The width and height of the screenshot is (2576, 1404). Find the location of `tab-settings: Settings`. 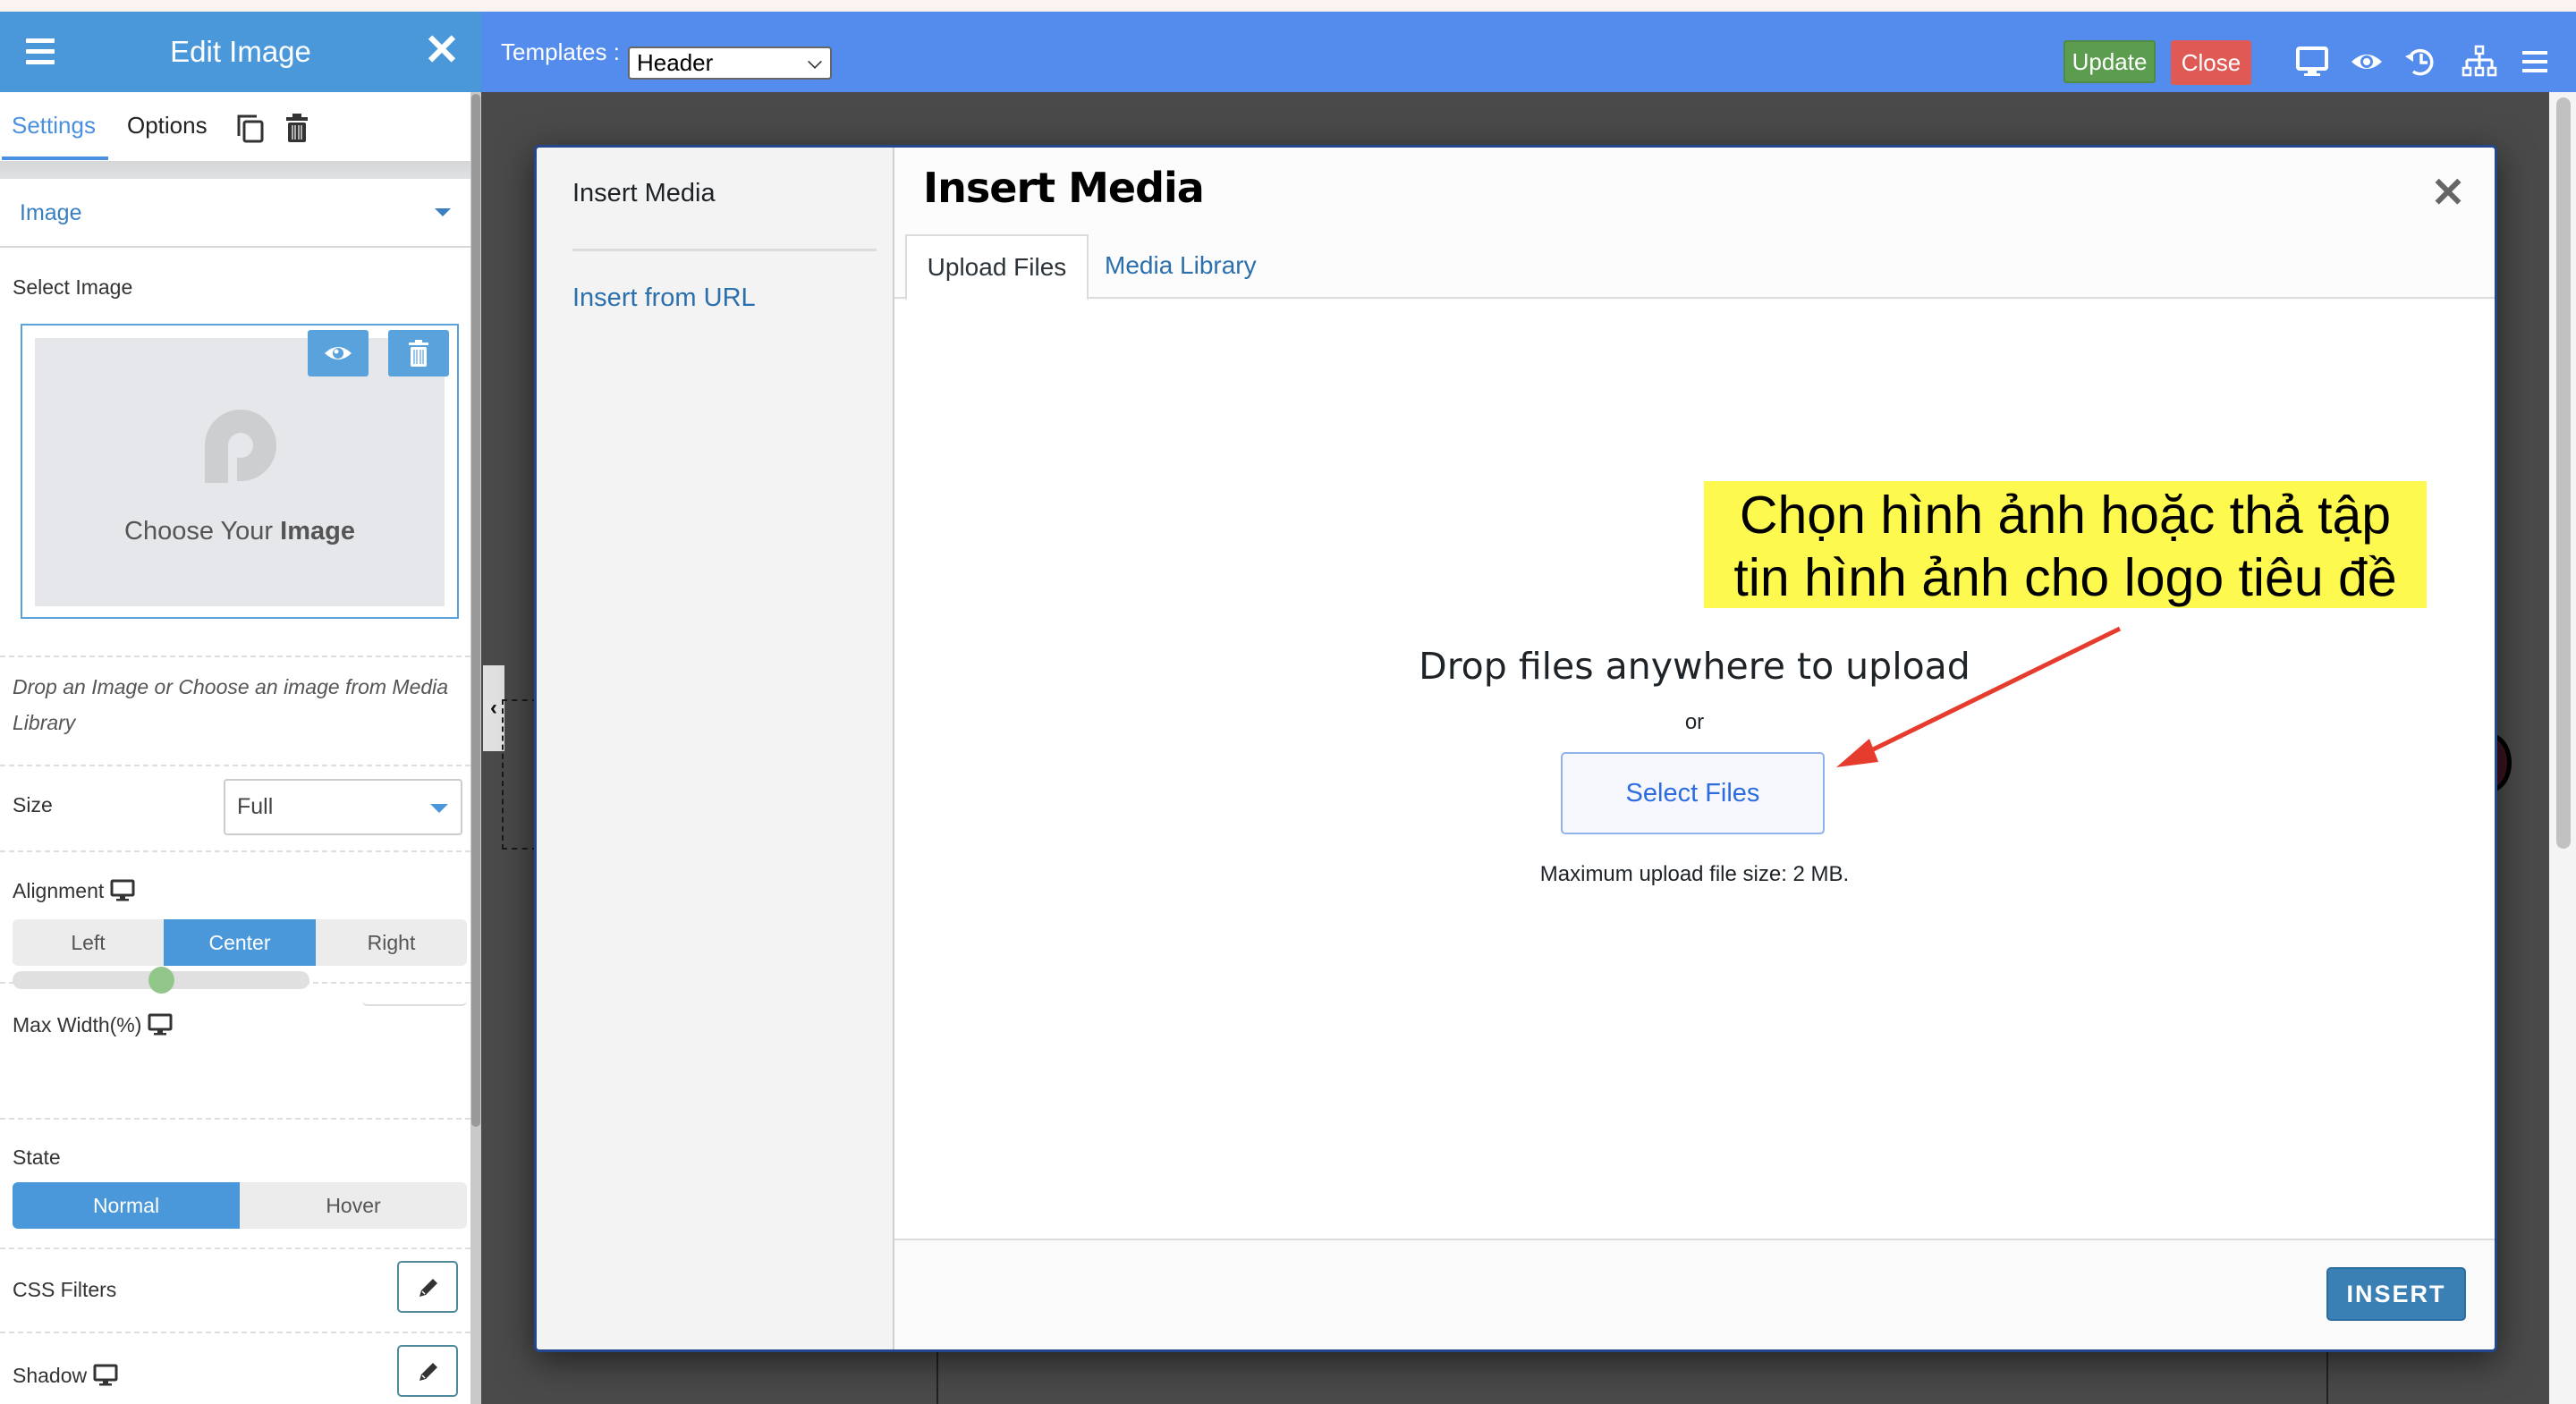

tab-settings: Settings is located at coordinates (54, 126).